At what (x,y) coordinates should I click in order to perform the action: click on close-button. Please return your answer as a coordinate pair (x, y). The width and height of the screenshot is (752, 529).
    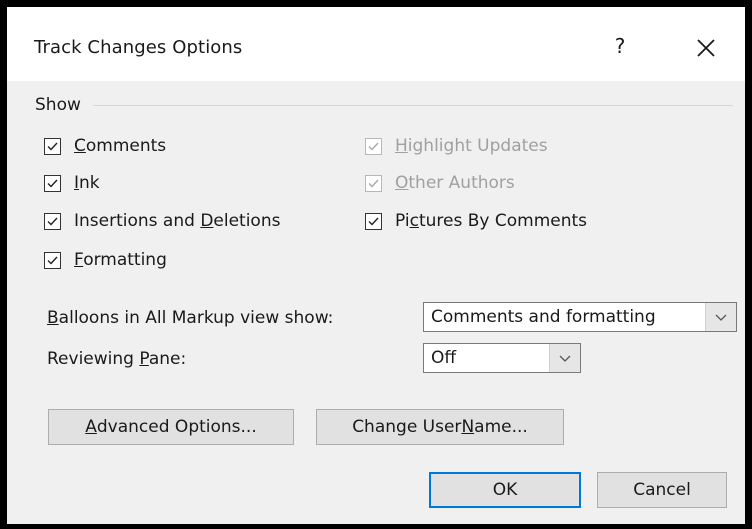
    Looking at the image, I should click on (706, 48).